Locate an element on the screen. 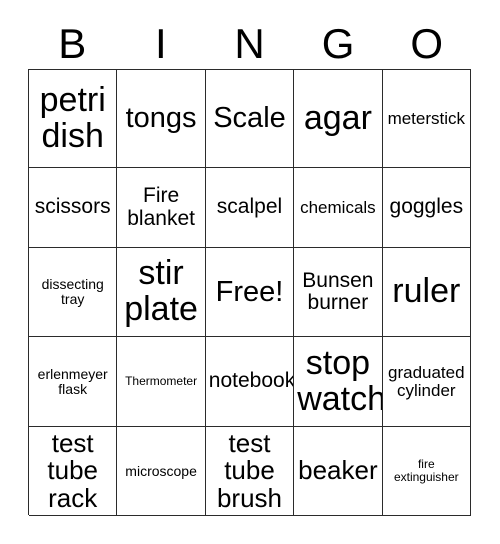  header-letter-n: N is located at coordinates (249, 43).